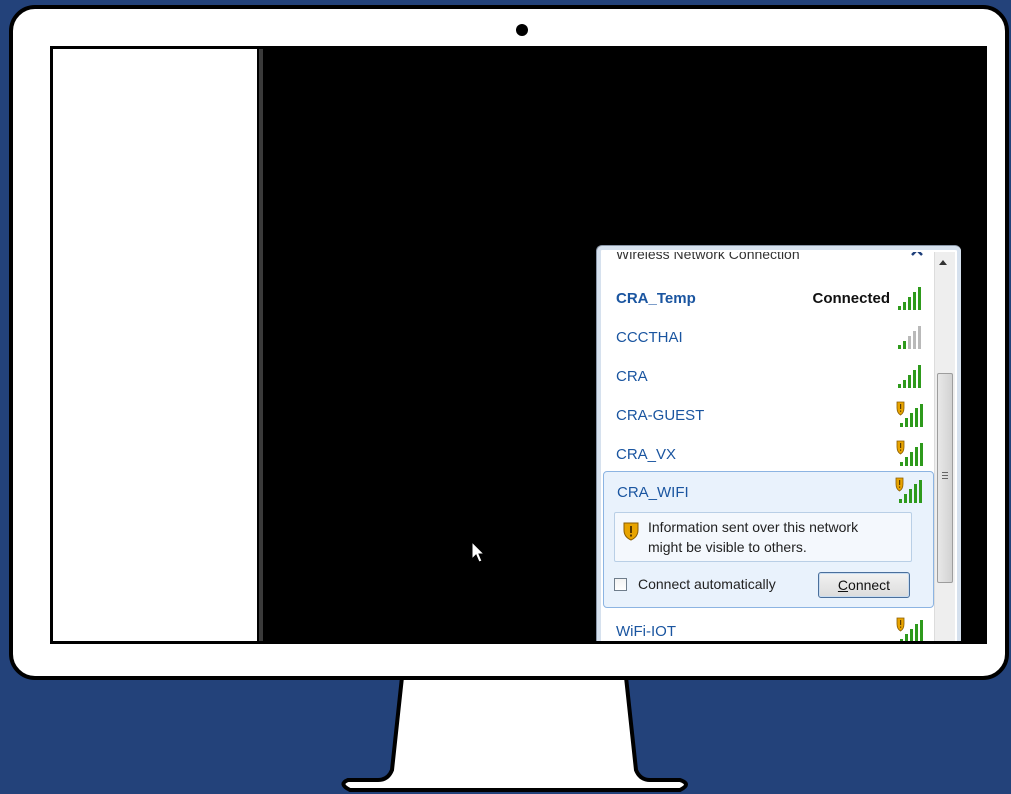 The height and width of the screenshot is (794, 1011). I want to click on connect-automatically-checkbox, so click(620, 584).